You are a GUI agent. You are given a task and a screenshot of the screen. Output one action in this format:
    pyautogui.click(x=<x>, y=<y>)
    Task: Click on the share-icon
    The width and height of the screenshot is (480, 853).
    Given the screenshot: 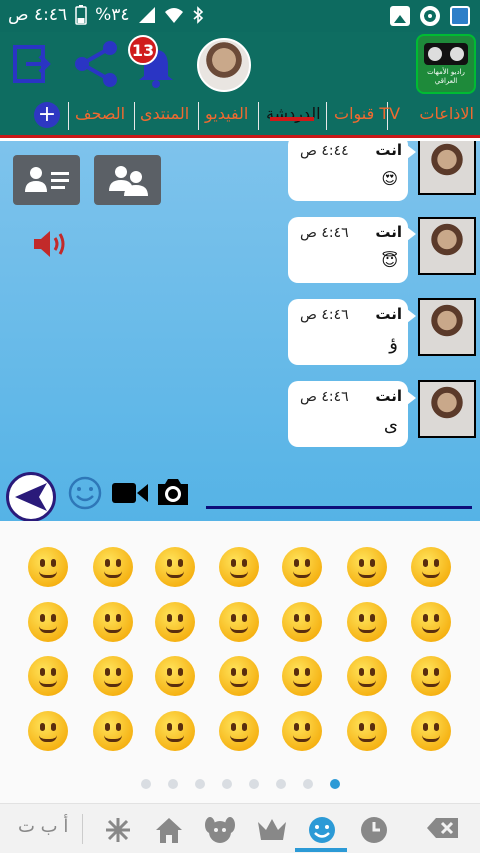 What is the action you would take?
    pyautogui.click(x=96, y=64)
    